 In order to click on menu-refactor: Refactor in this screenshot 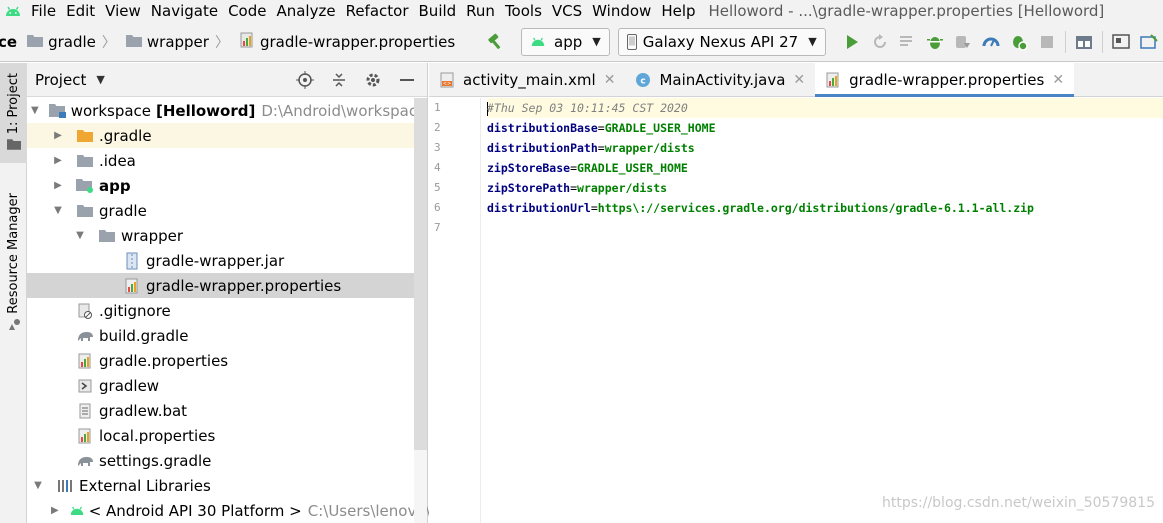, I will do `click(377, 11)`.